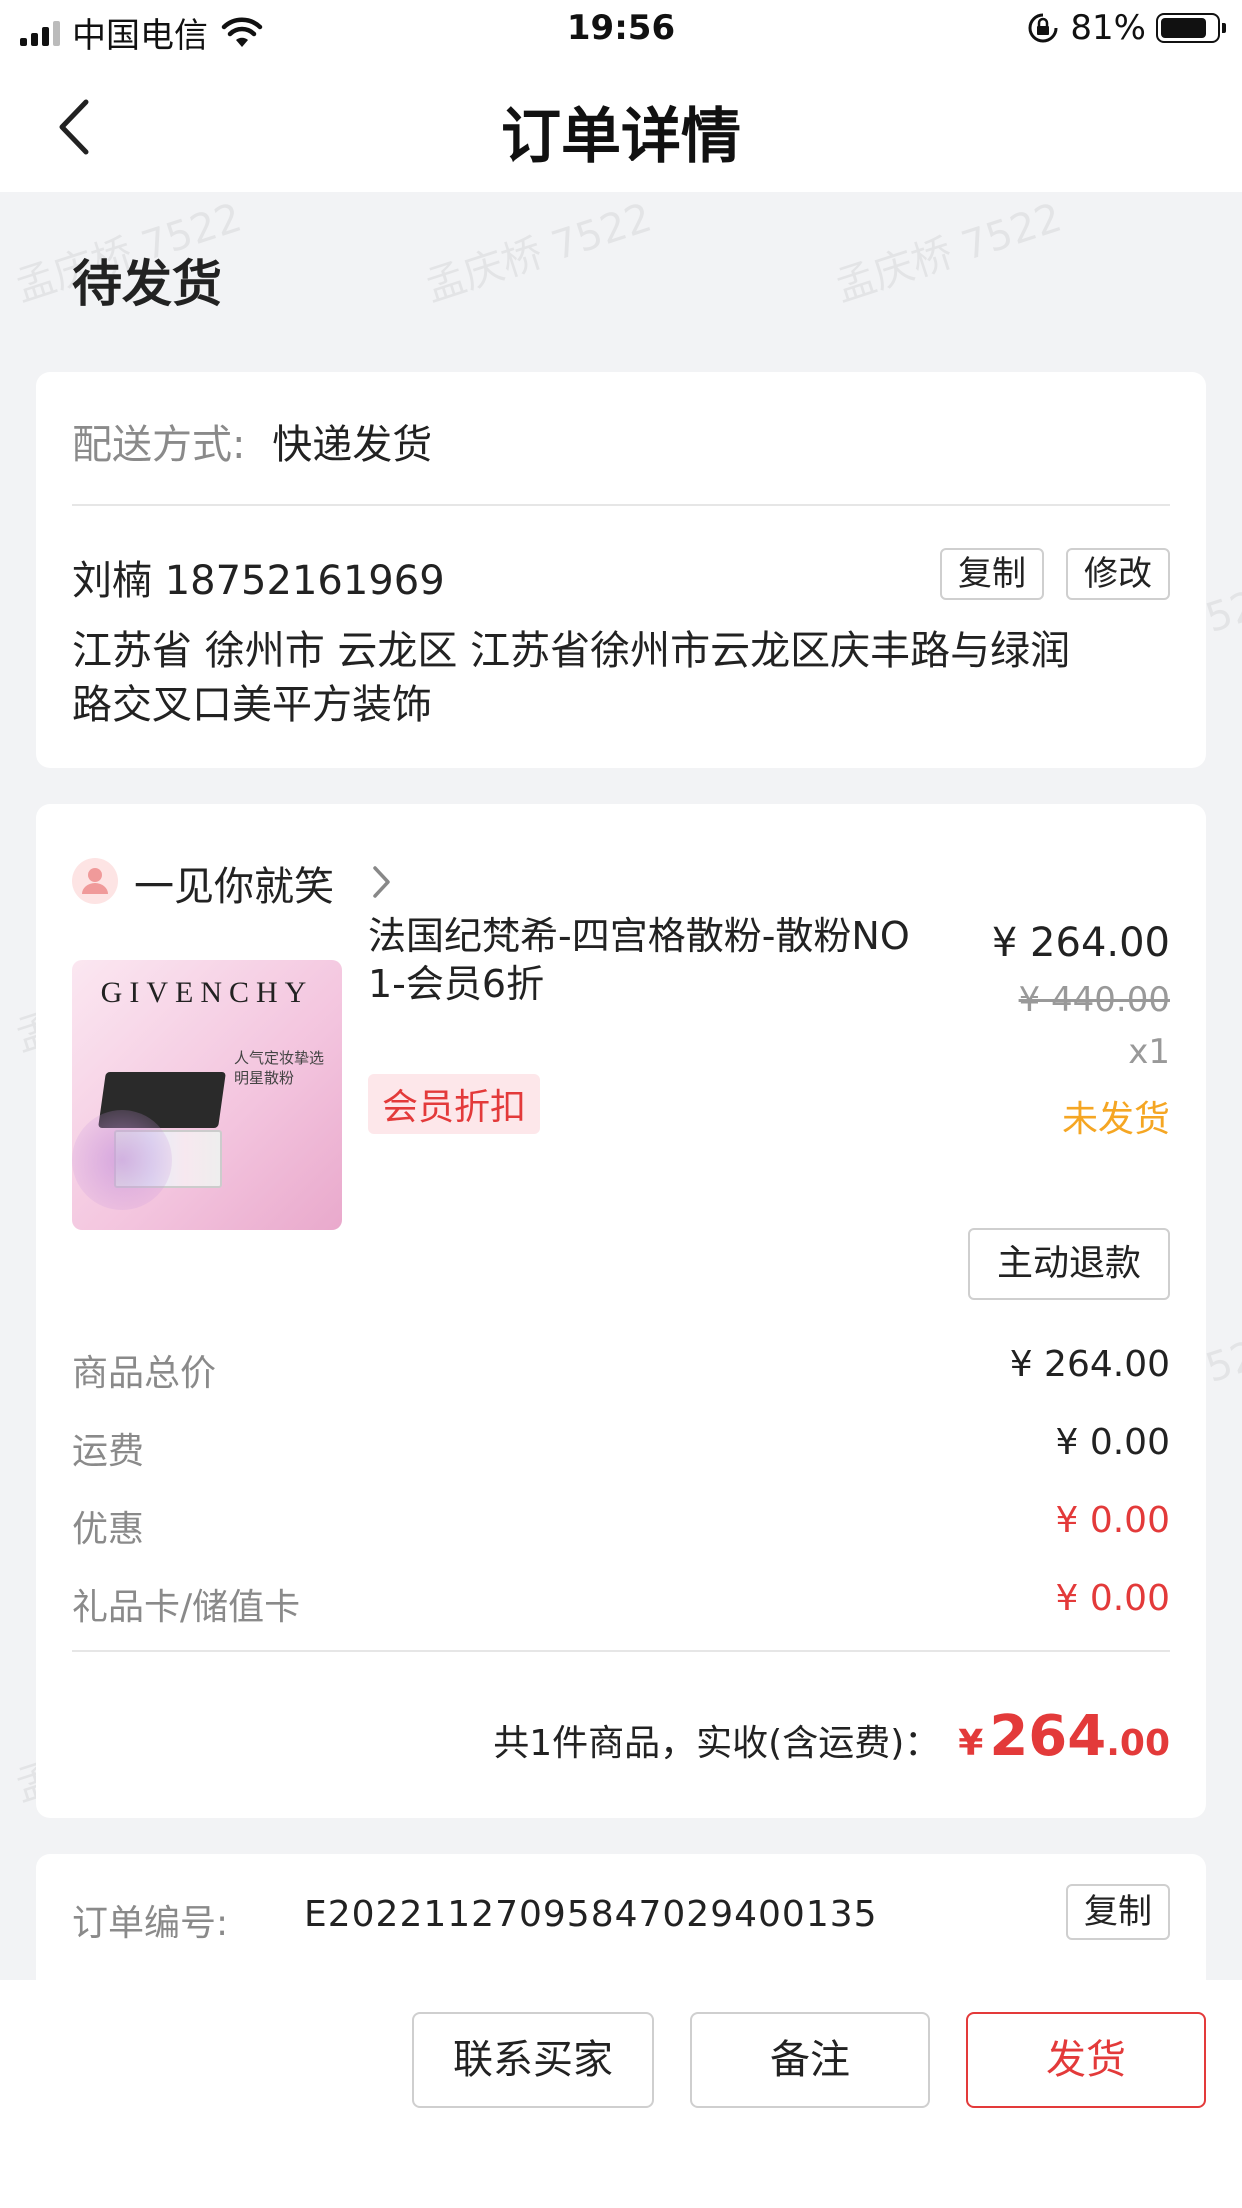 This screenshot has height=2208, width=1242. I want to click on summary-label-giftcard: 礼品卡/储值卡, so click(186, 1607).